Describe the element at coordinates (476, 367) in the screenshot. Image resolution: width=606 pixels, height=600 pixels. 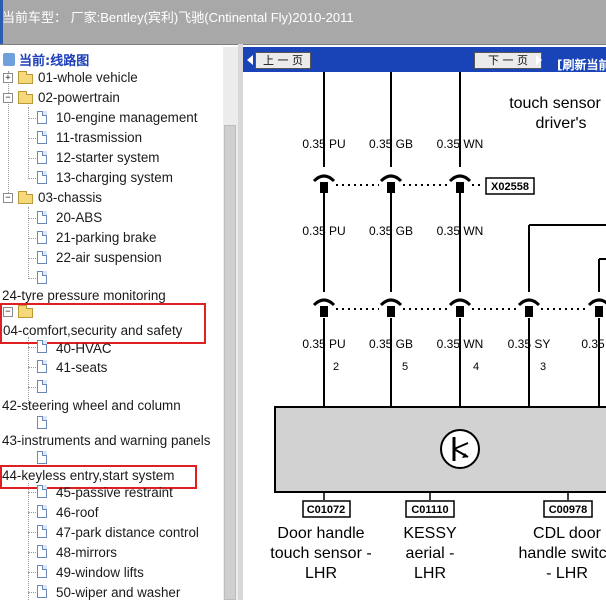
I see `pin-number: 4` at that location.